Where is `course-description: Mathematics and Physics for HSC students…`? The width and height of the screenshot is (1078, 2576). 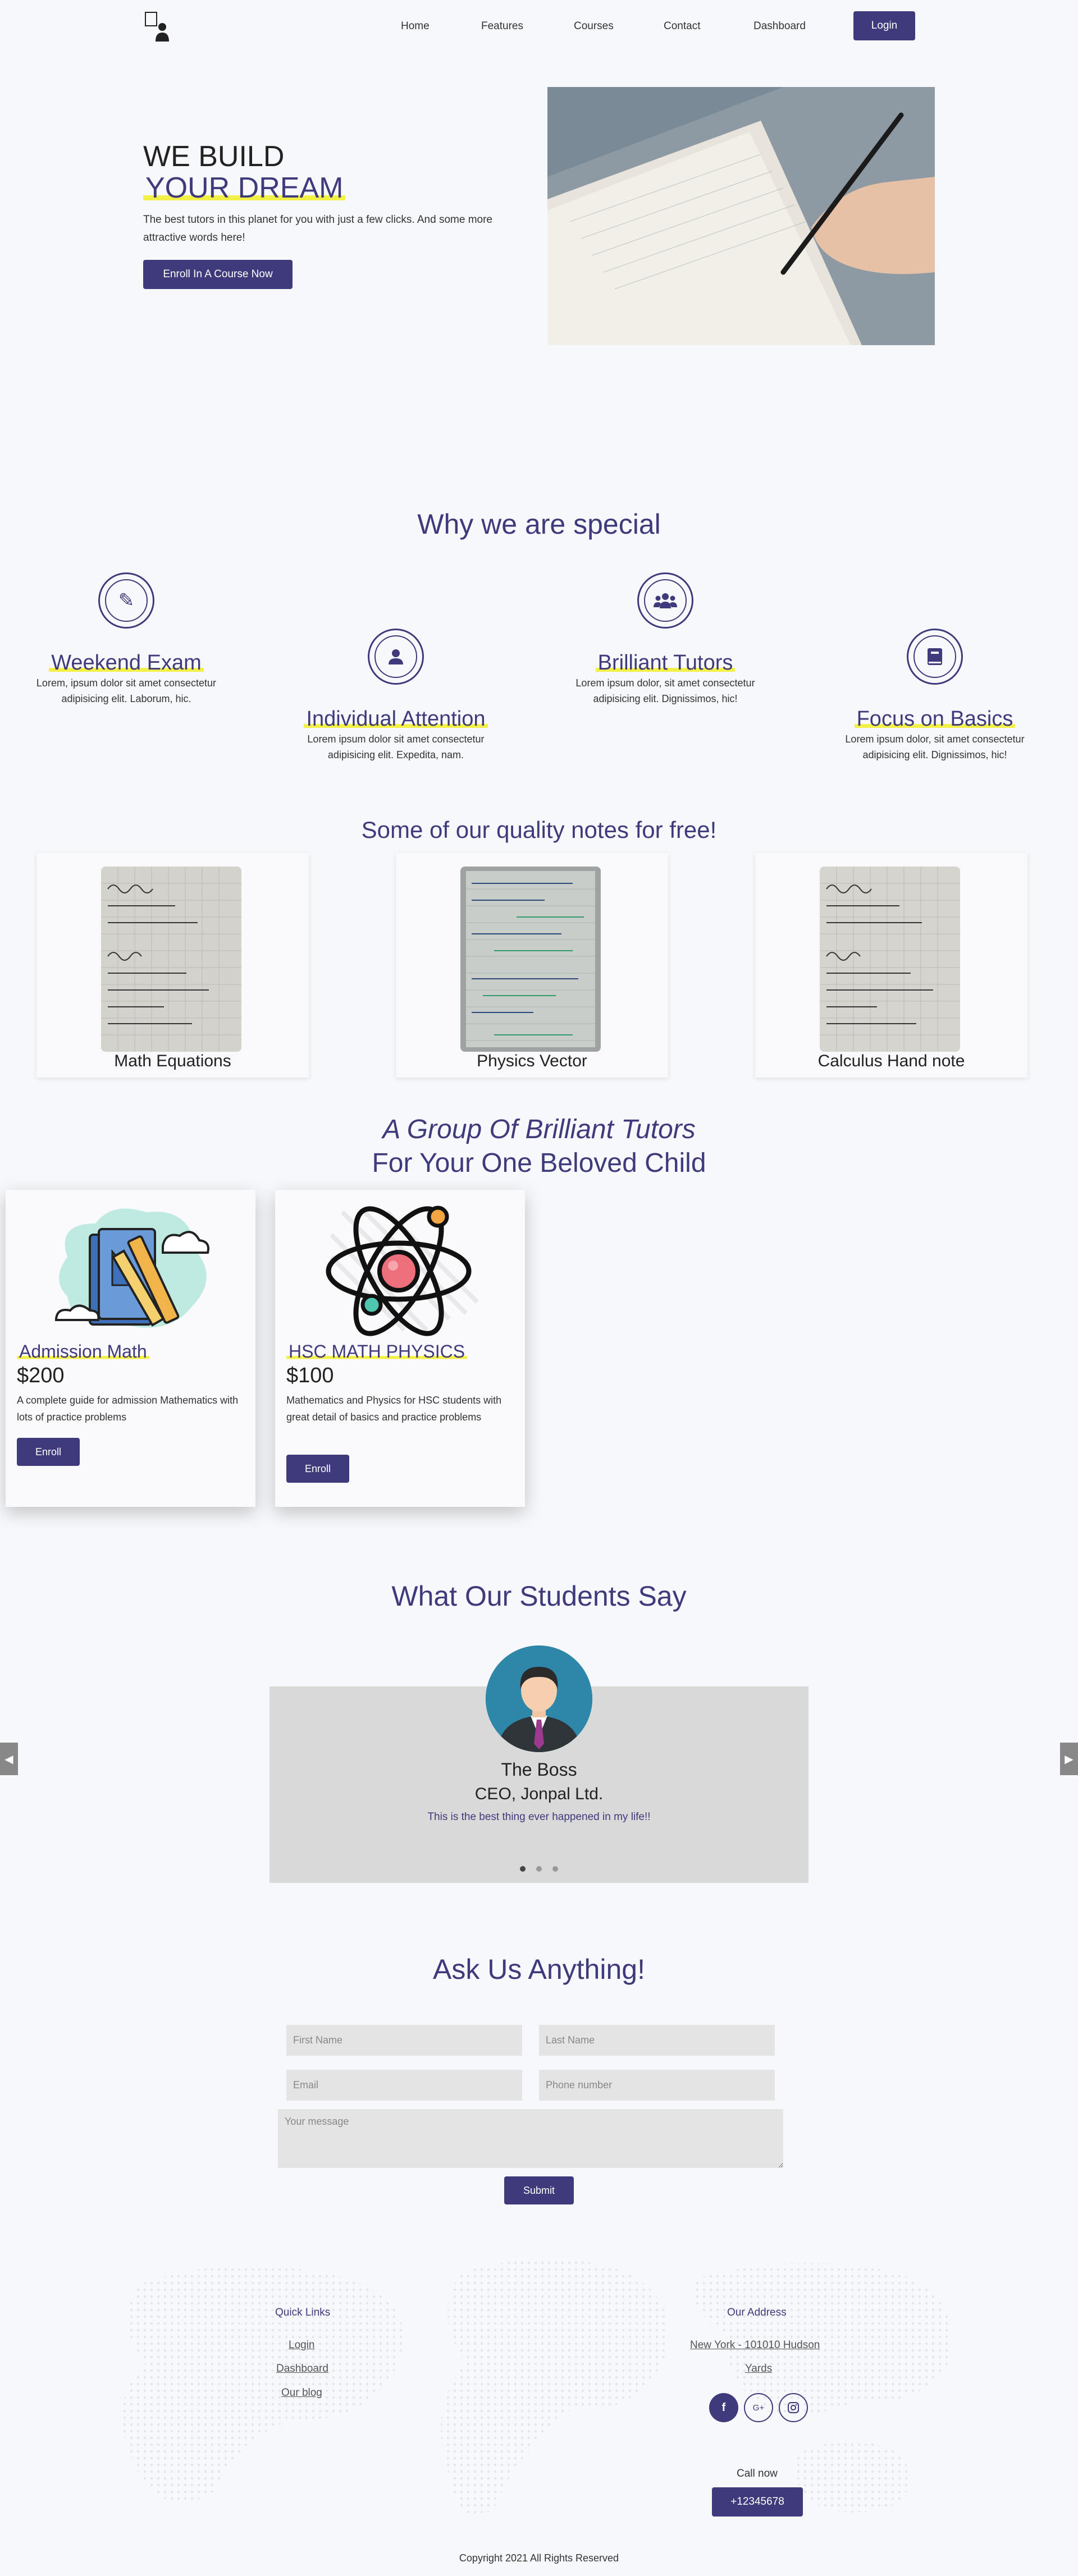
course-description: Mathematics and Physics for HSC students… is located at coordinates (394, 1409).